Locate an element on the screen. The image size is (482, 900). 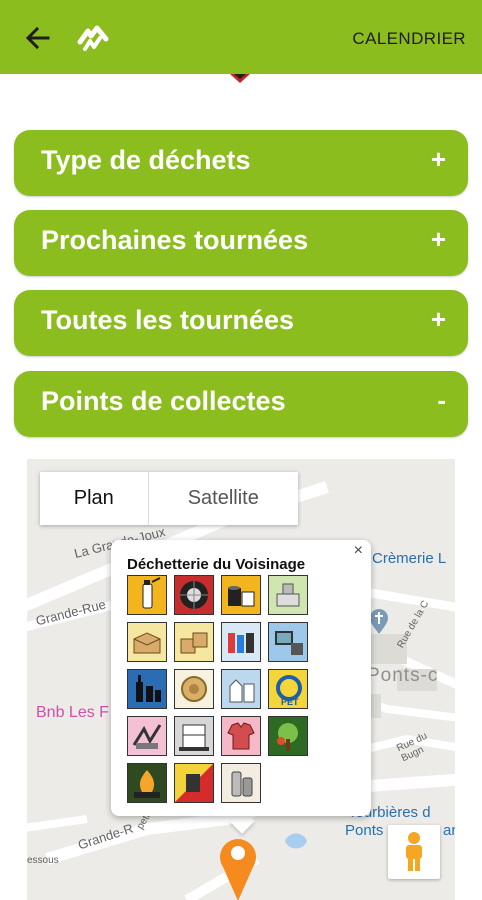
map-type-plan-button: Plan is located at coordinates (94, 498).